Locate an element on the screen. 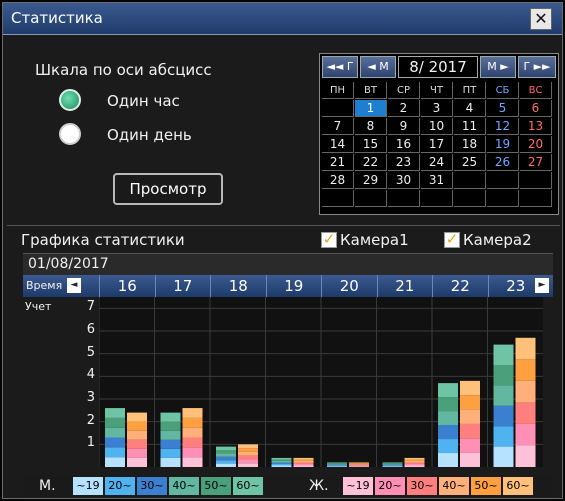 Image resolution: width=565 pixels, height=501 pixels. calendar-day: 2 is located at coordinates (404, 108).